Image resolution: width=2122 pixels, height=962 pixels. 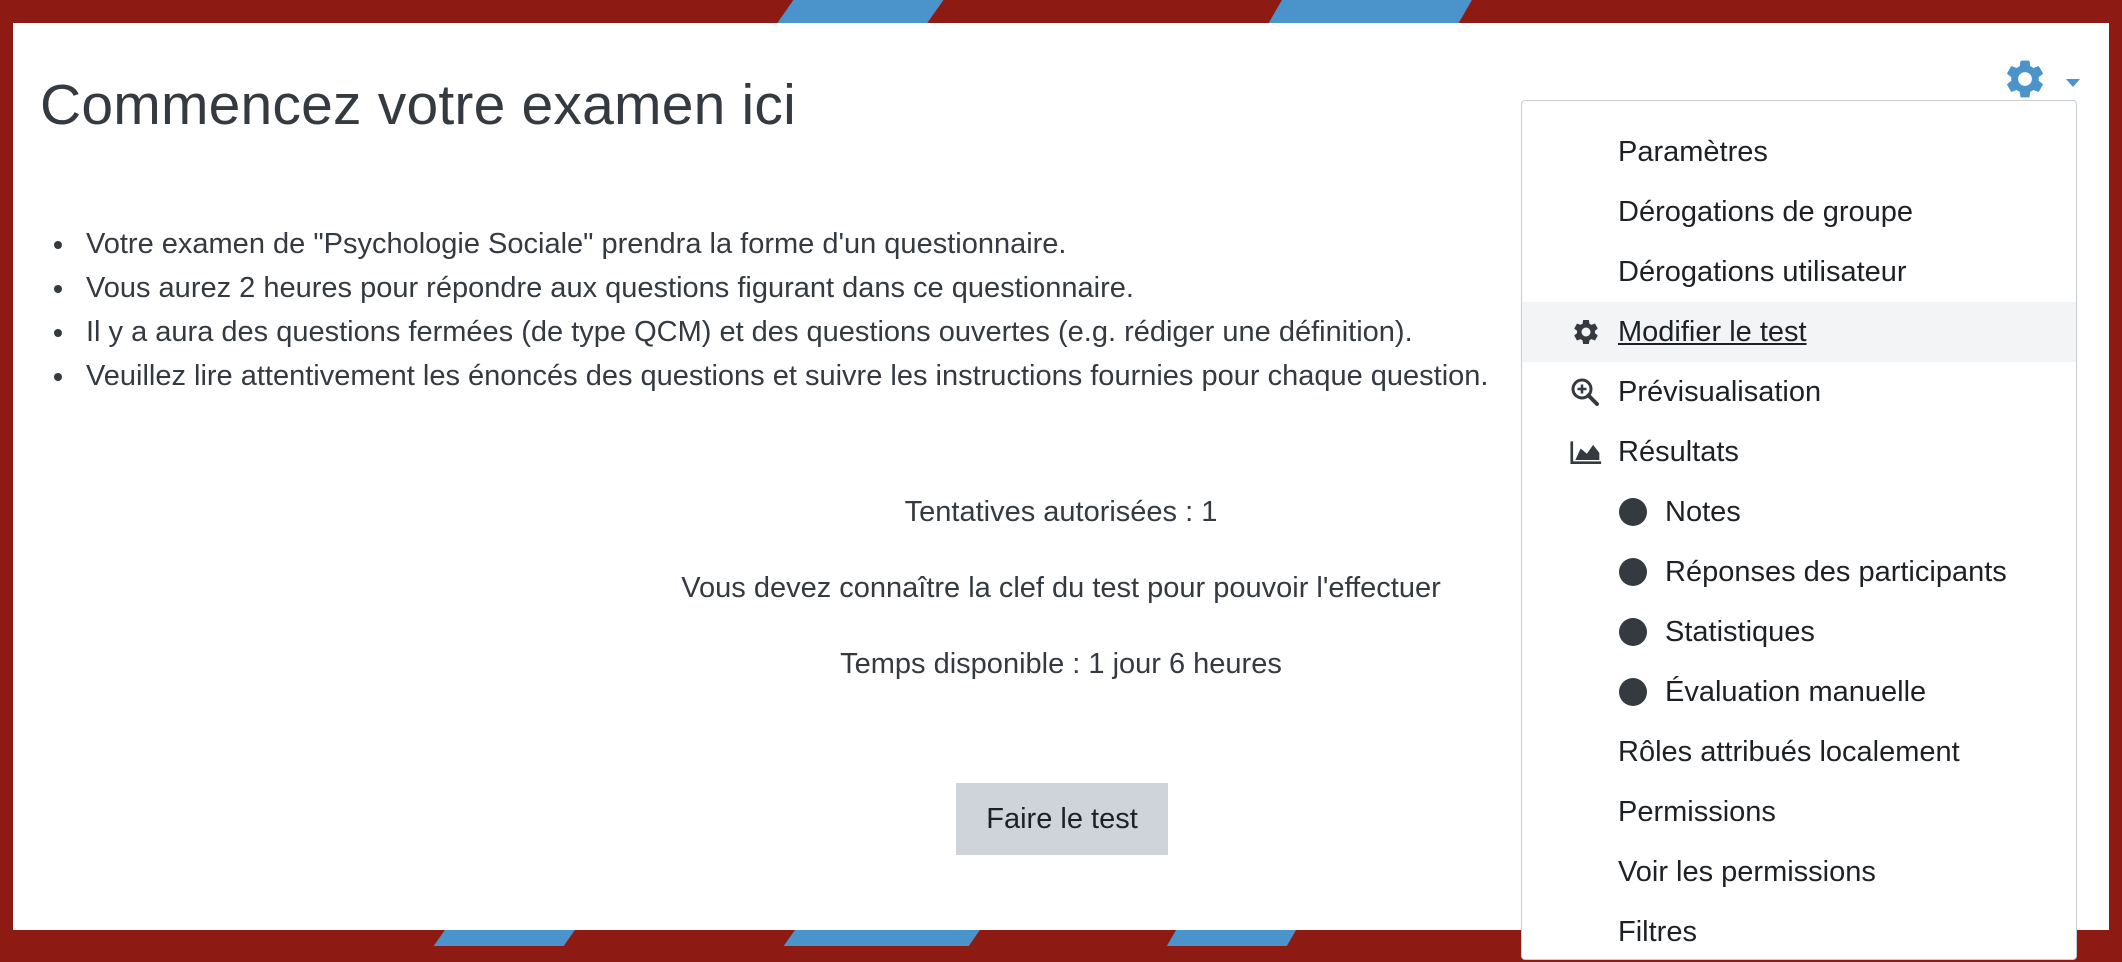 I want to click on menu-item-modifier-le-test: Modifier le test, so click(x=1799, y=332).